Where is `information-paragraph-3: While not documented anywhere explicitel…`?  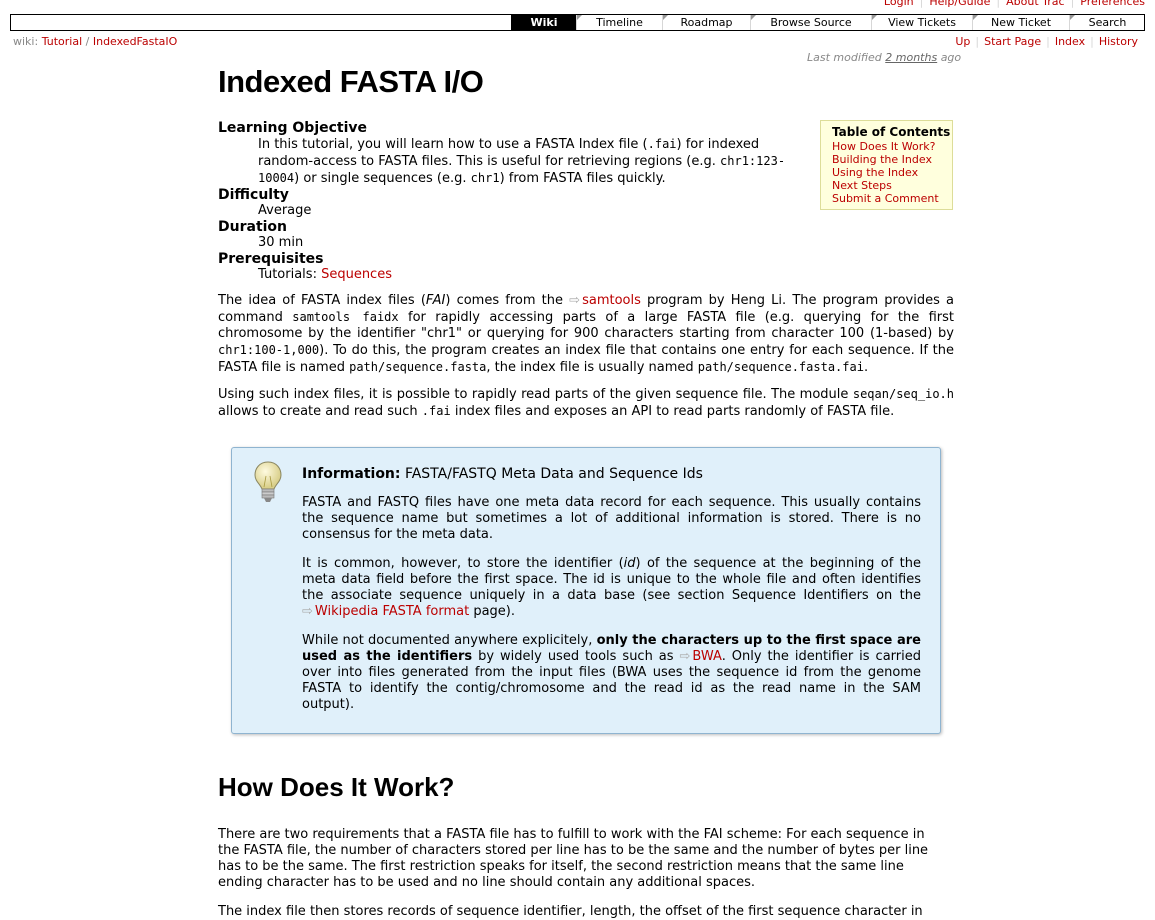 information-paragraph-3: While not documented anywhere explicitel… is located at coordinates (611, 672).